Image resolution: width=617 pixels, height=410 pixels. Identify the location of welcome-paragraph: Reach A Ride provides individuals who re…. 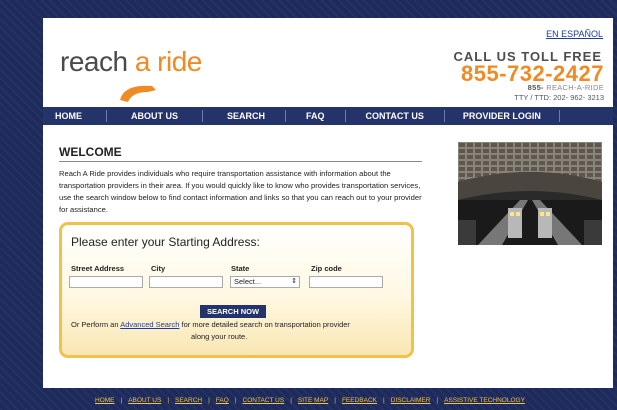
(240, 191).